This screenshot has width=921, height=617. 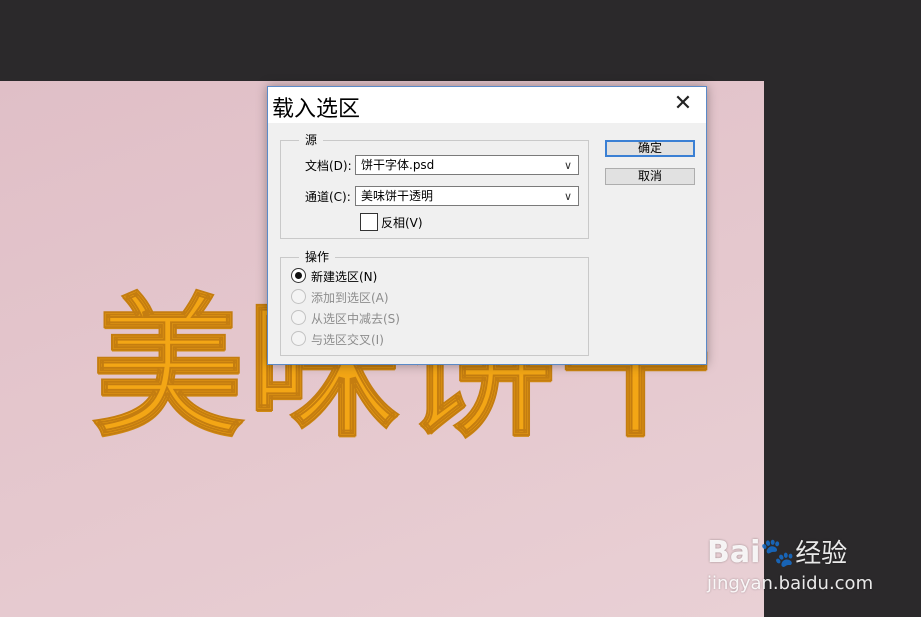 I want to click on option-intersect-label: 与选区交叉(I), so click(x=347, y=340).